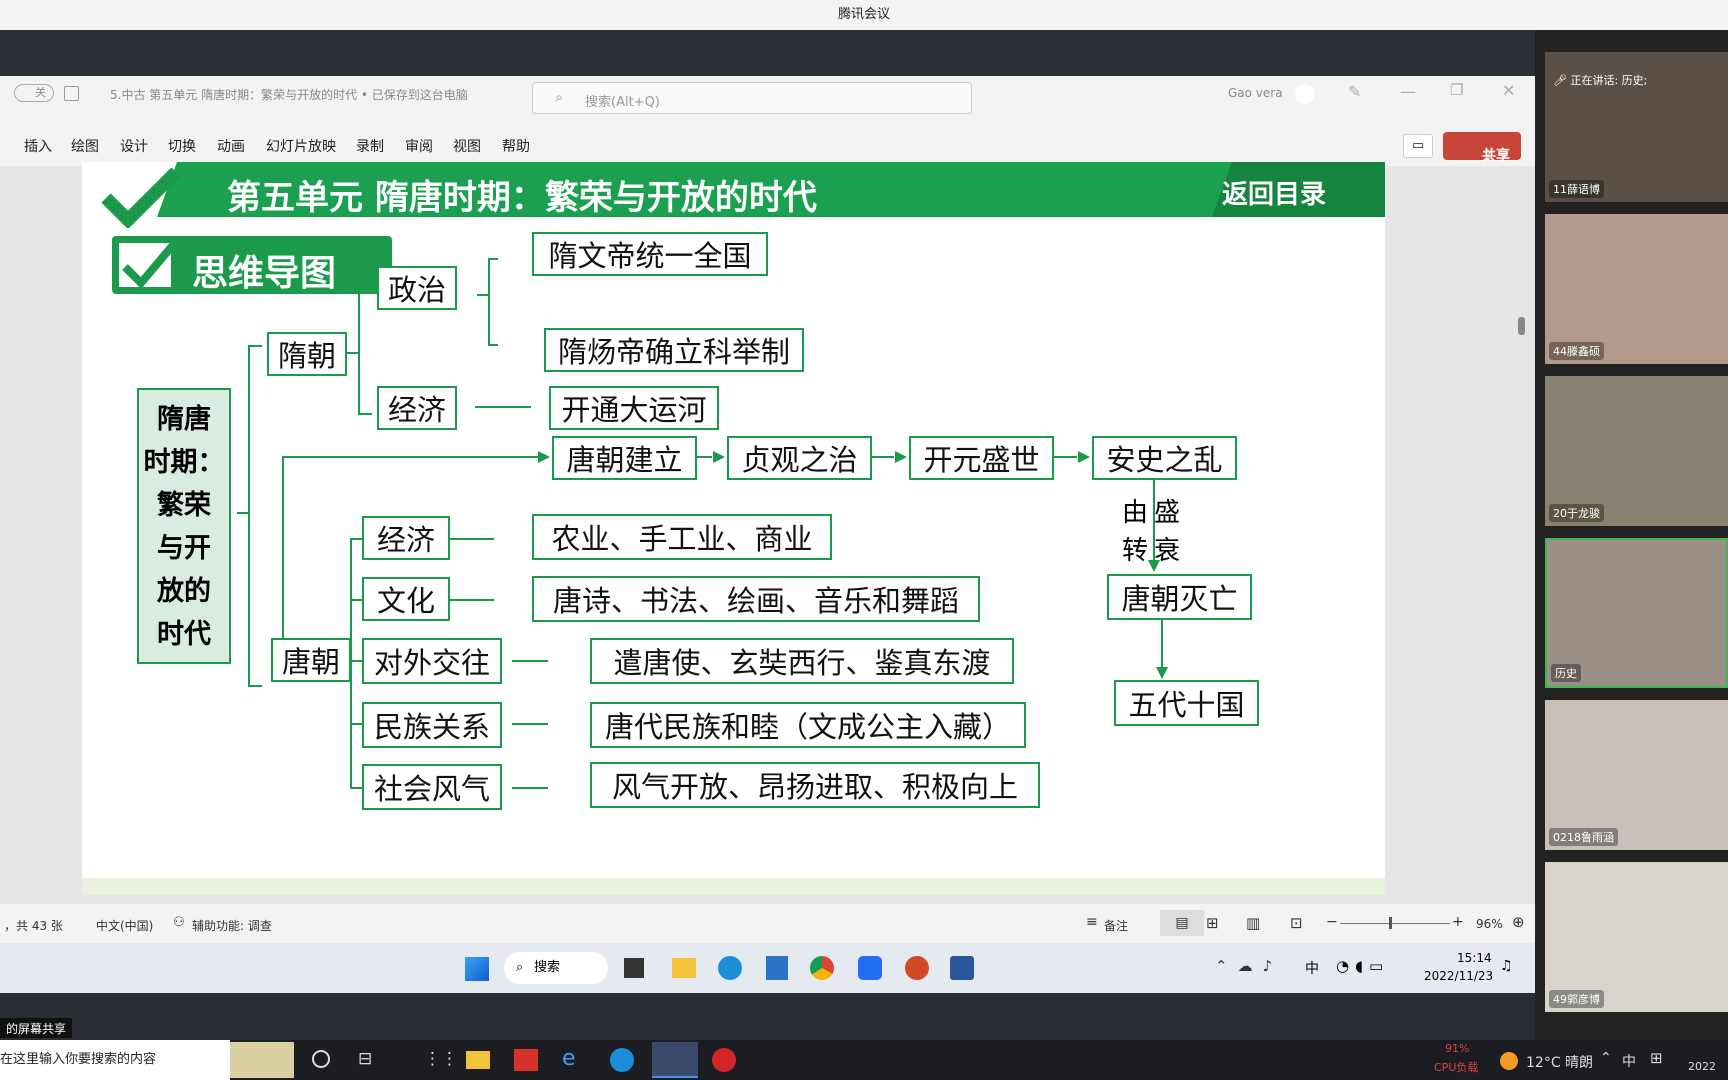 The width and height of the screenshot is (1728, 1080). I want to click on keyboard-icon: ⊞, so click(1656, 1058).